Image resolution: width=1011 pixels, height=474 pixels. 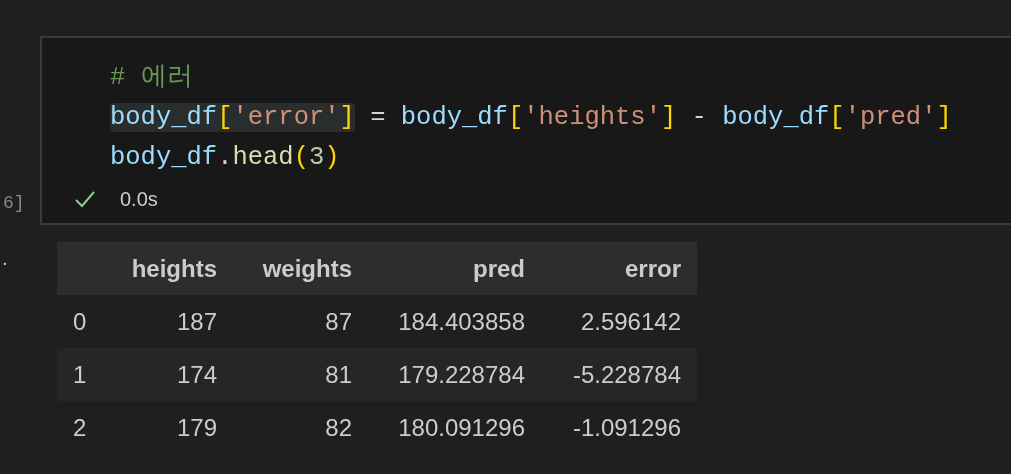 I want to click on column-header: weights, so click(x=300, y=268).